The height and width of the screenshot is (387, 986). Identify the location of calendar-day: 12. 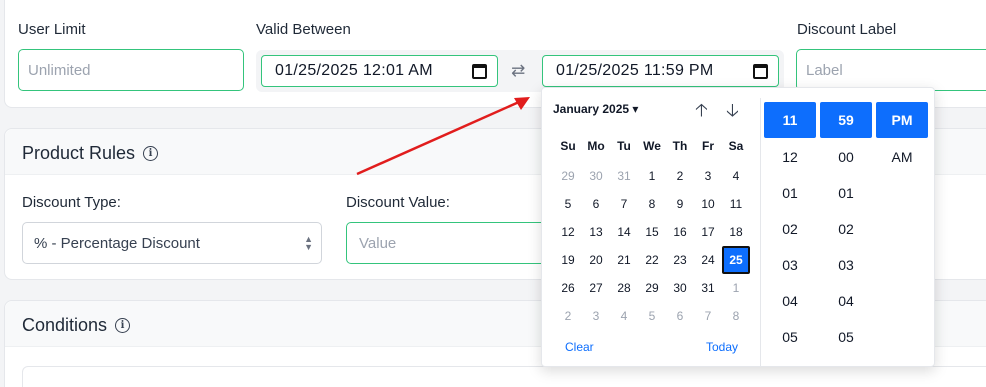
(568, 232).